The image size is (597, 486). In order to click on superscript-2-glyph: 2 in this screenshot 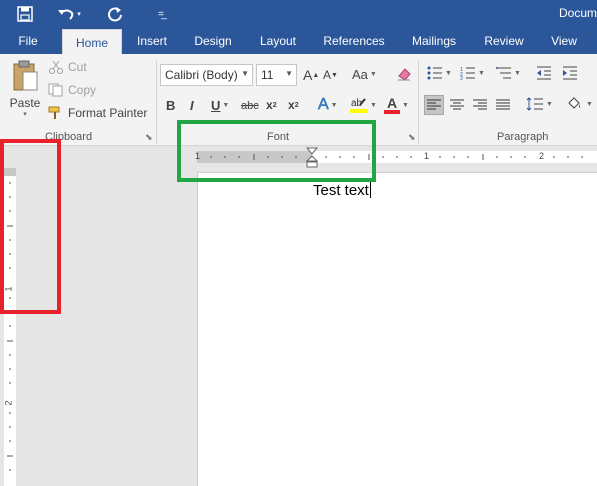, I will do `click(296, 105)`.